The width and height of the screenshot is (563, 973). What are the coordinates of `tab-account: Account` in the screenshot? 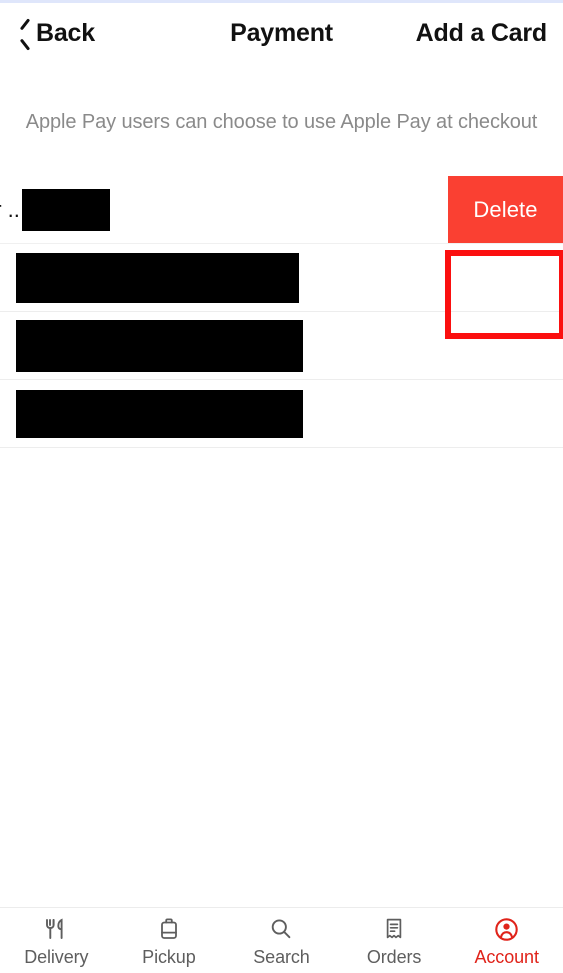 It's located at (506, 940).